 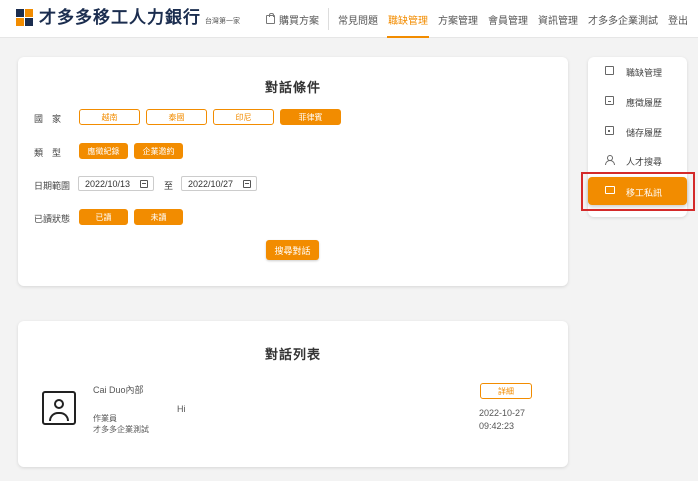 What do you see at coordinates (508, 19) in the screenshot?
I see `nav-member-management: 會員管理` at bounding box center [508, 19].